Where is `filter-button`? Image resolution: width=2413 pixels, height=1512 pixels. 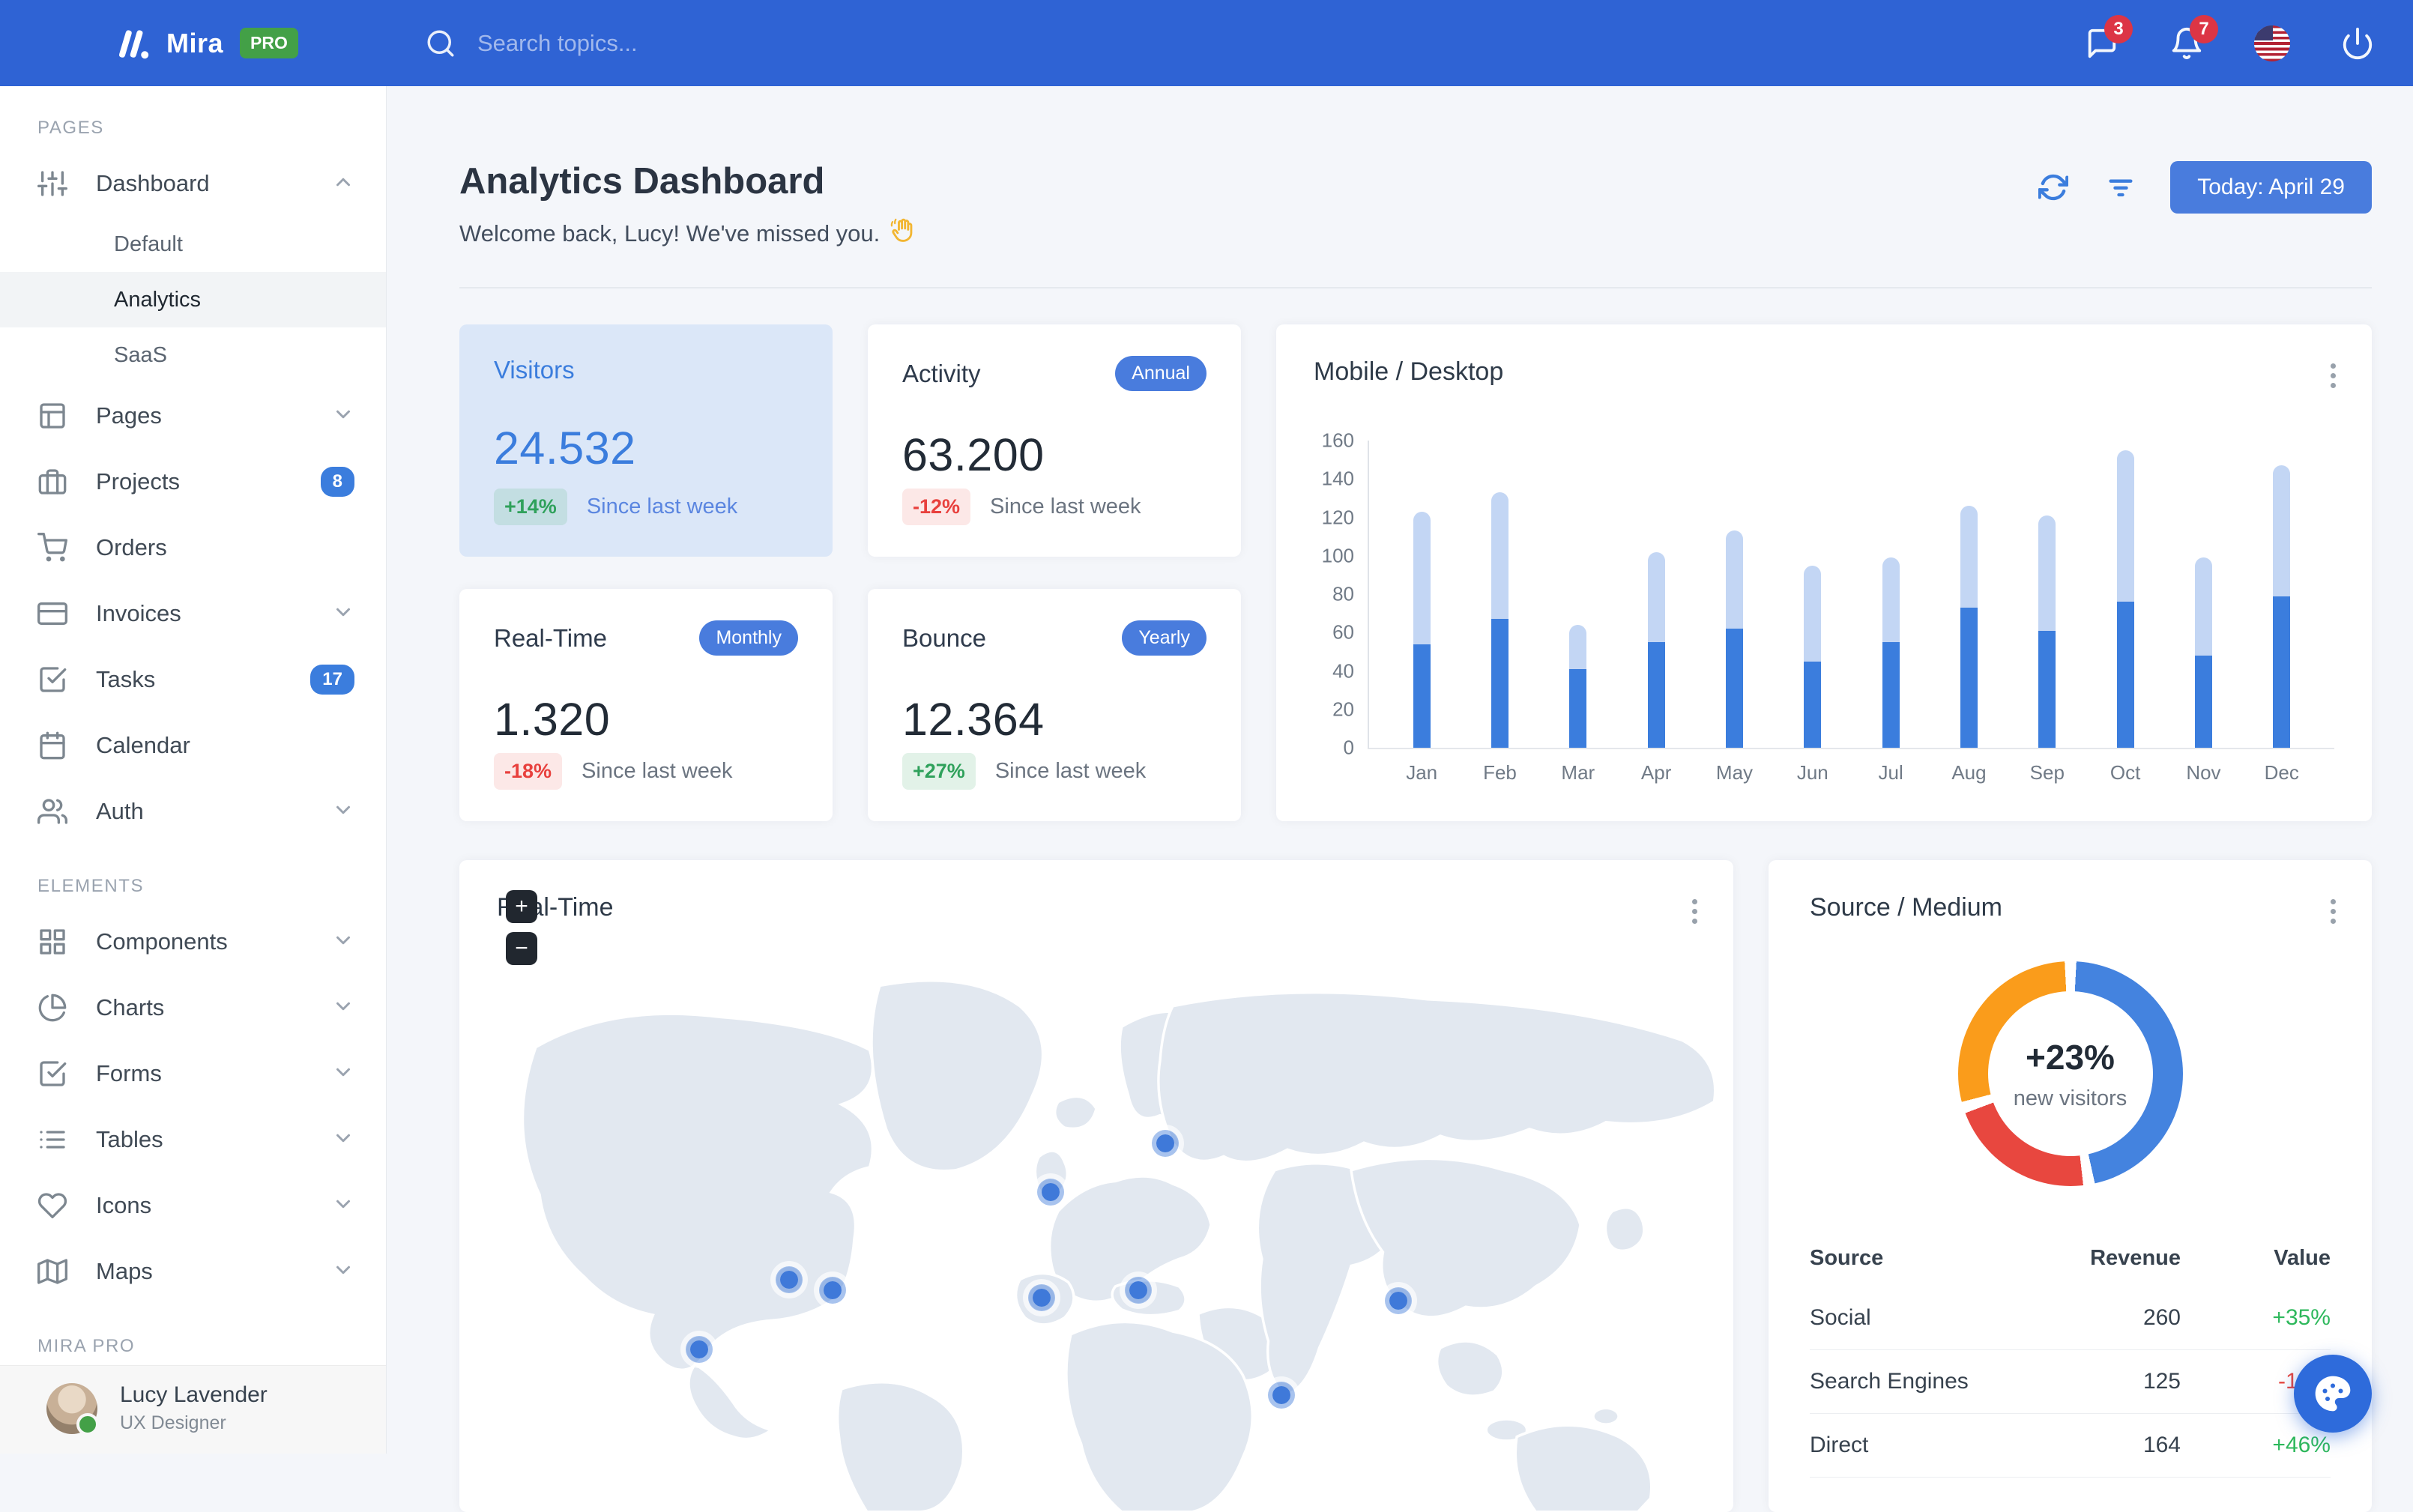
filter-button is located at coordinates (2121, 187).